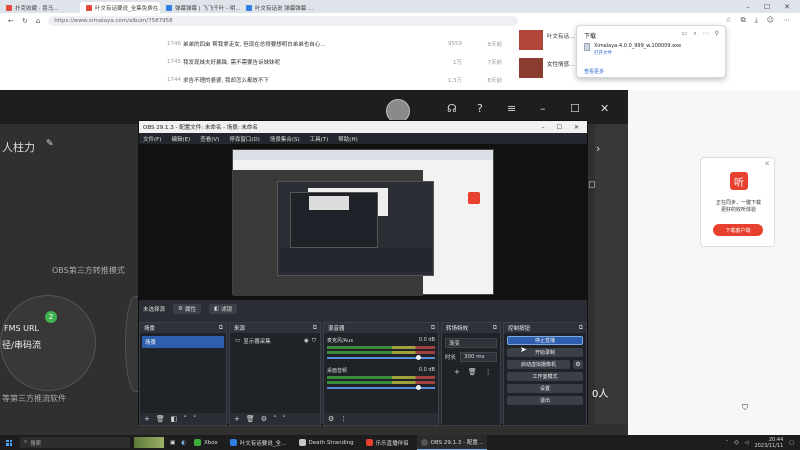 This screenshot has height=450, width=800. I want to click on back-icon: ←, so click(11, 21).